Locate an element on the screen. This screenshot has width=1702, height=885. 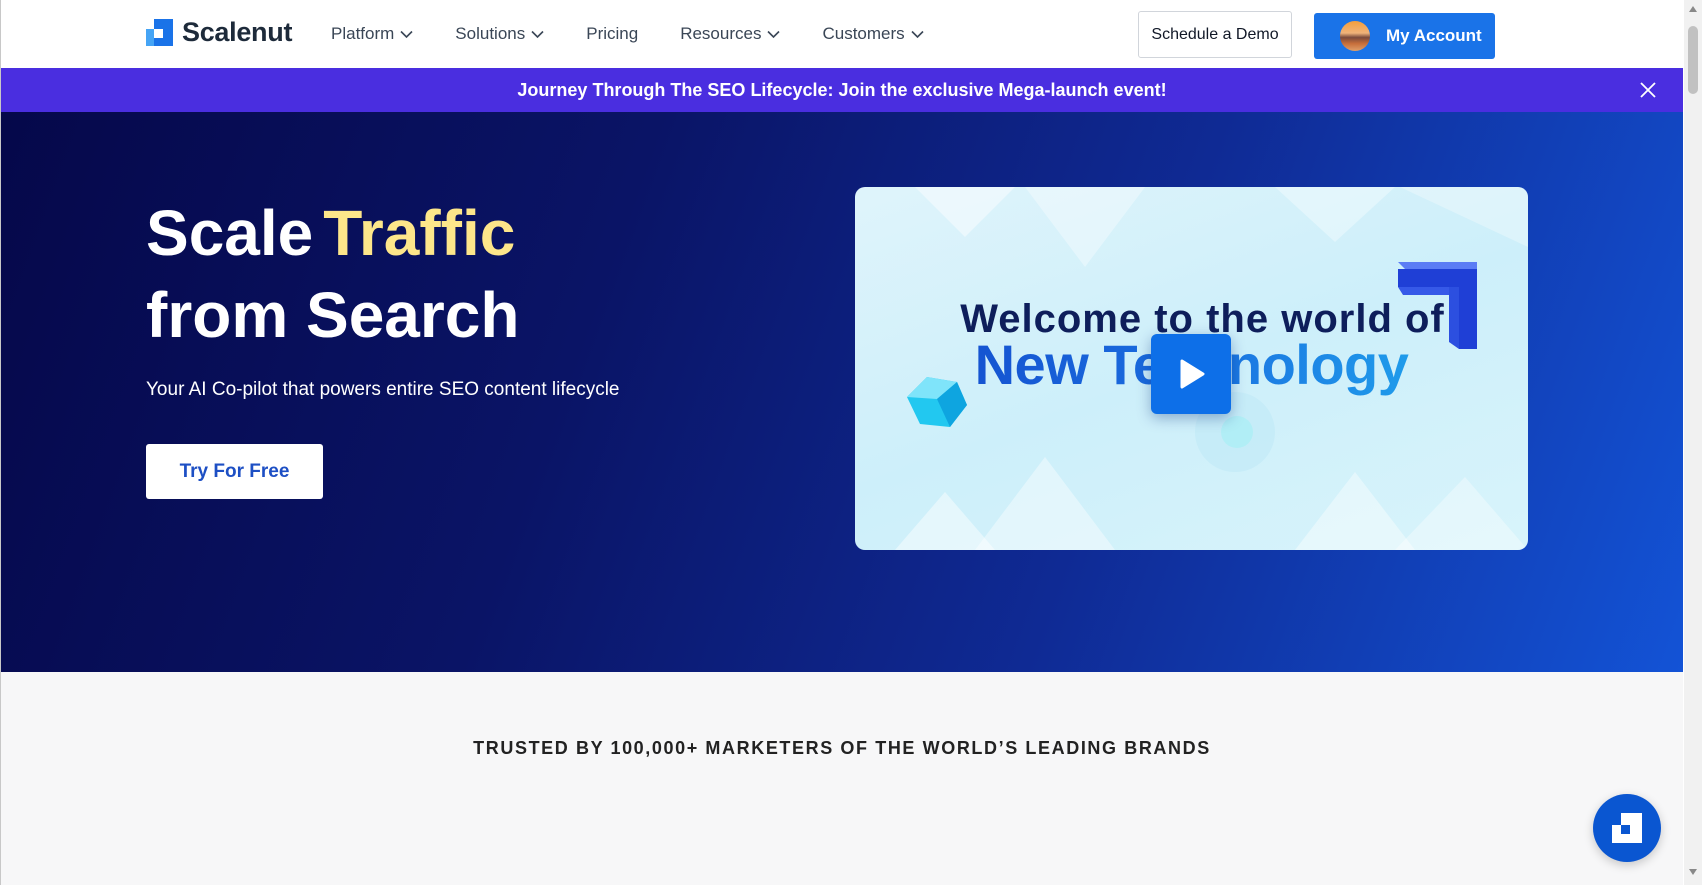
logo-text: Scalenut is located at coordinates (237, 32).